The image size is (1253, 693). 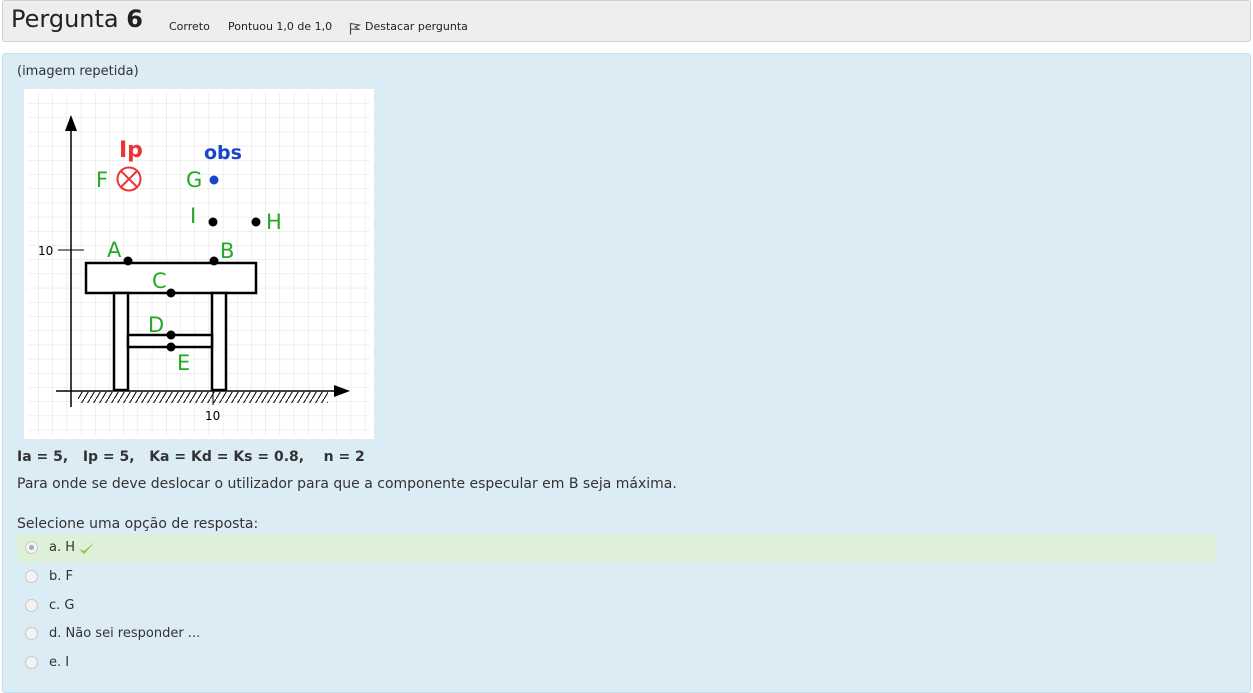 I want to click on correct-check-icon, so click(x=87, y=548).